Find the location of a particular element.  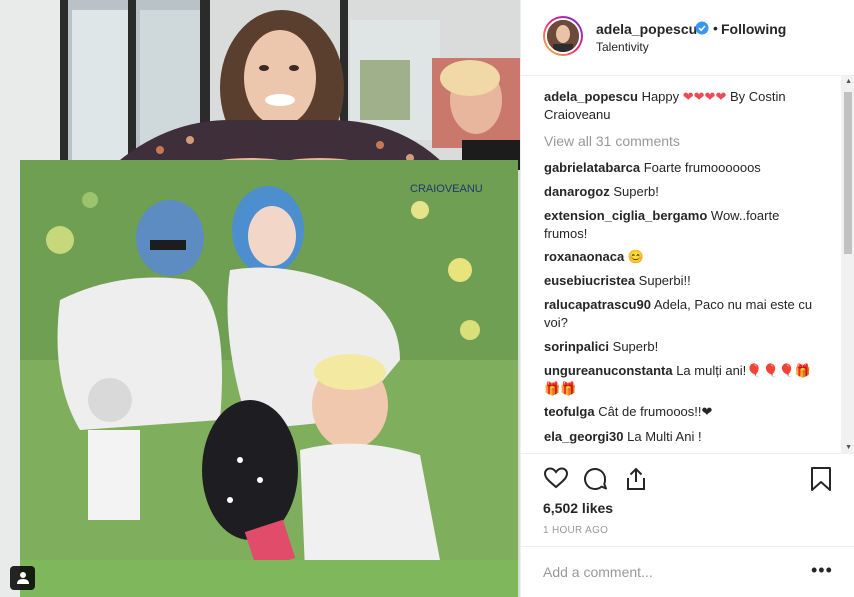

scroll-down-arrow-icon: ▼ is located at coordinates (848, 447).